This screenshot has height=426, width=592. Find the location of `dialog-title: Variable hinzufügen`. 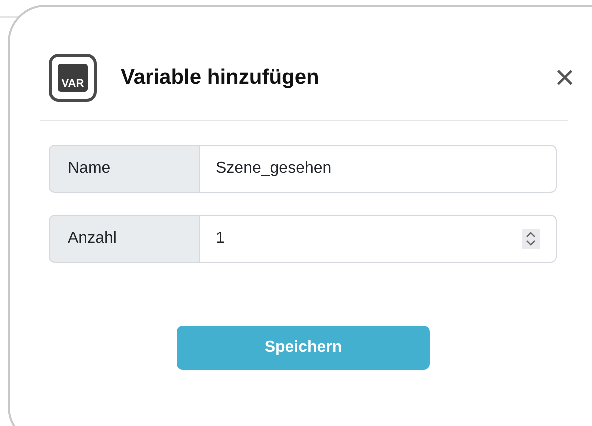

dialog-title: Variable hinzufügen is located at coordinates (220, 78).